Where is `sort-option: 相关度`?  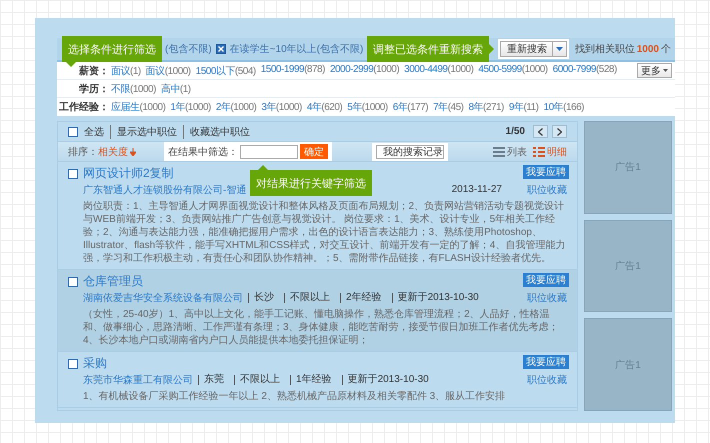
sort-option: 相关度 is located at coordinates (117, 151).